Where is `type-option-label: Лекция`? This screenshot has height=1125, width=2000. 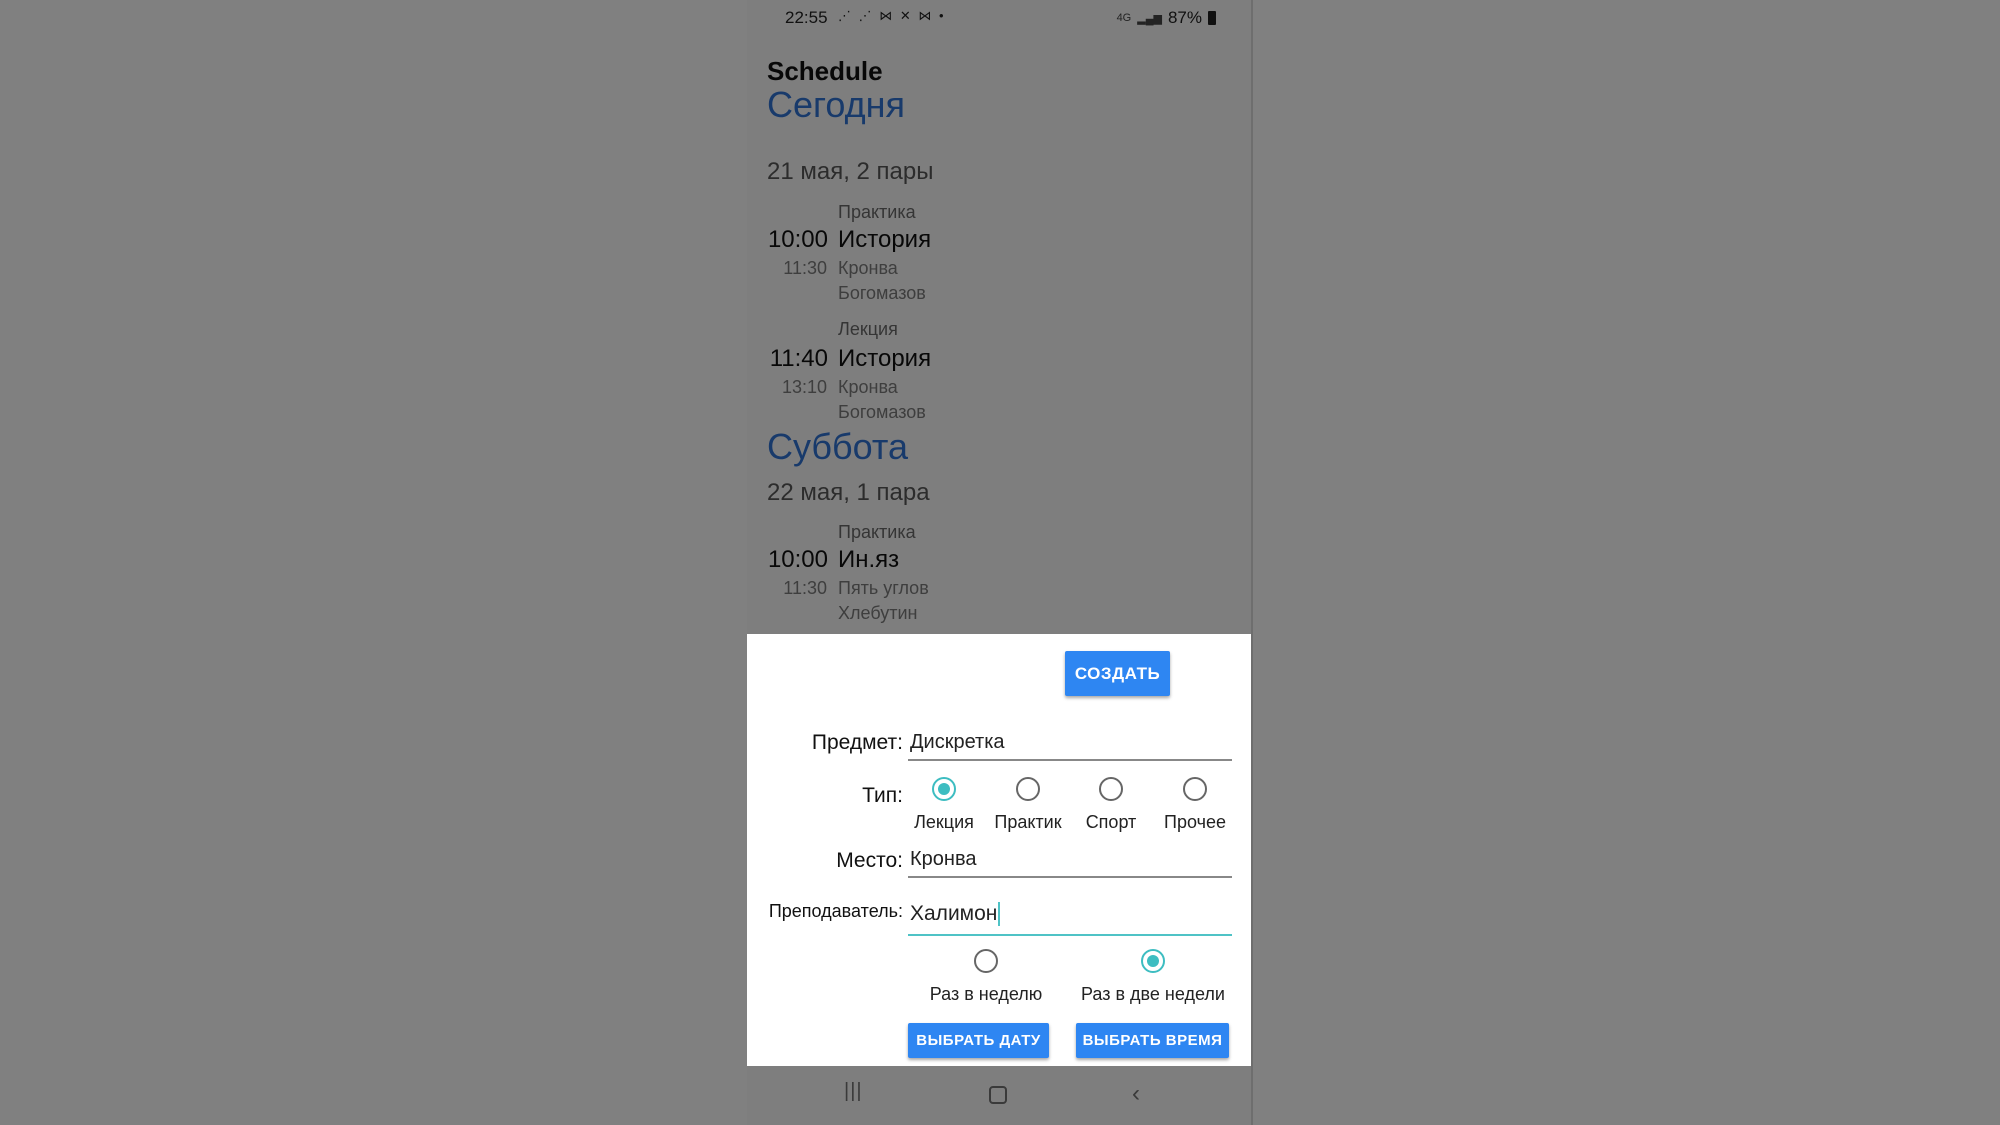
type-option-label: Лекция is located at coordinates (944, 822).